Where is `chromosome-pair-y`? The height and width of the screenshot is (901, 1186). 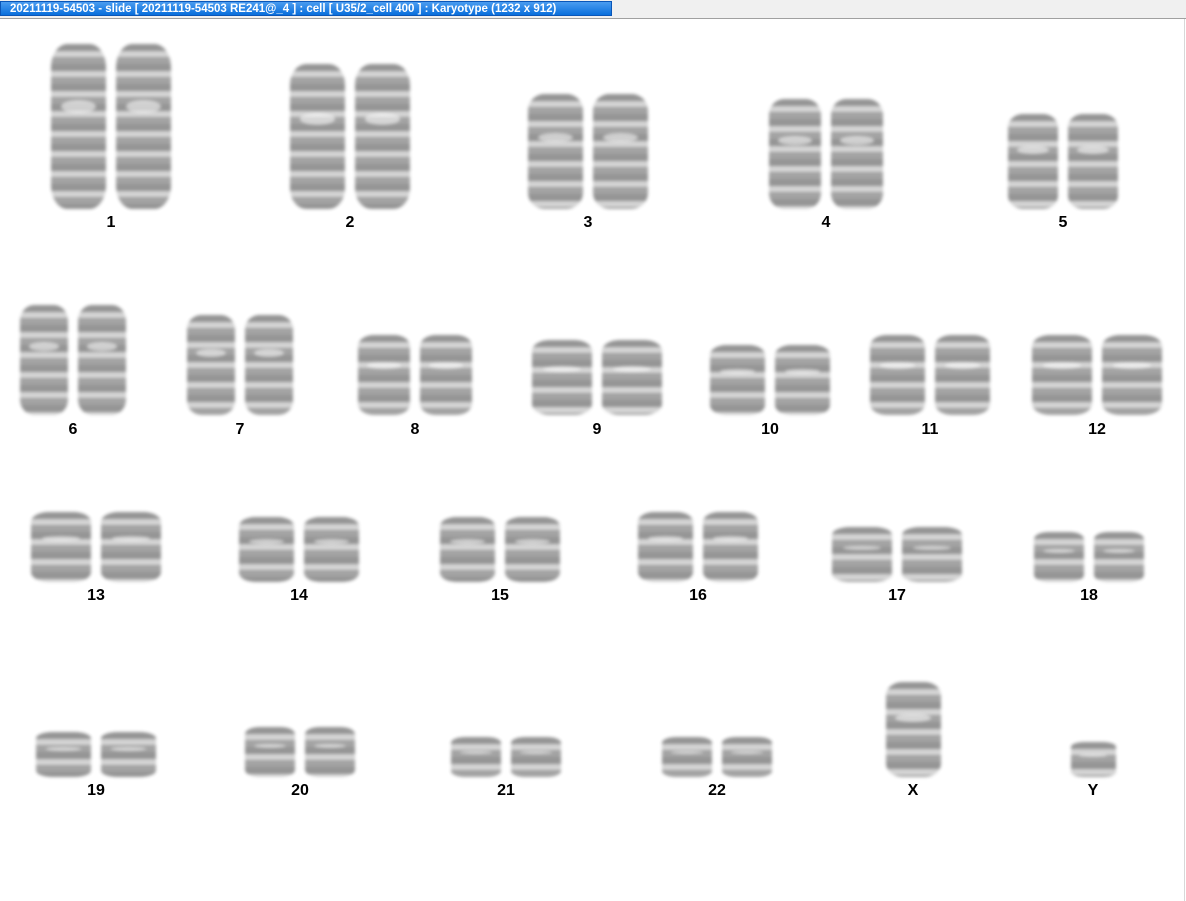 chromosome-pair-y is located at coordinates (1093, 759).